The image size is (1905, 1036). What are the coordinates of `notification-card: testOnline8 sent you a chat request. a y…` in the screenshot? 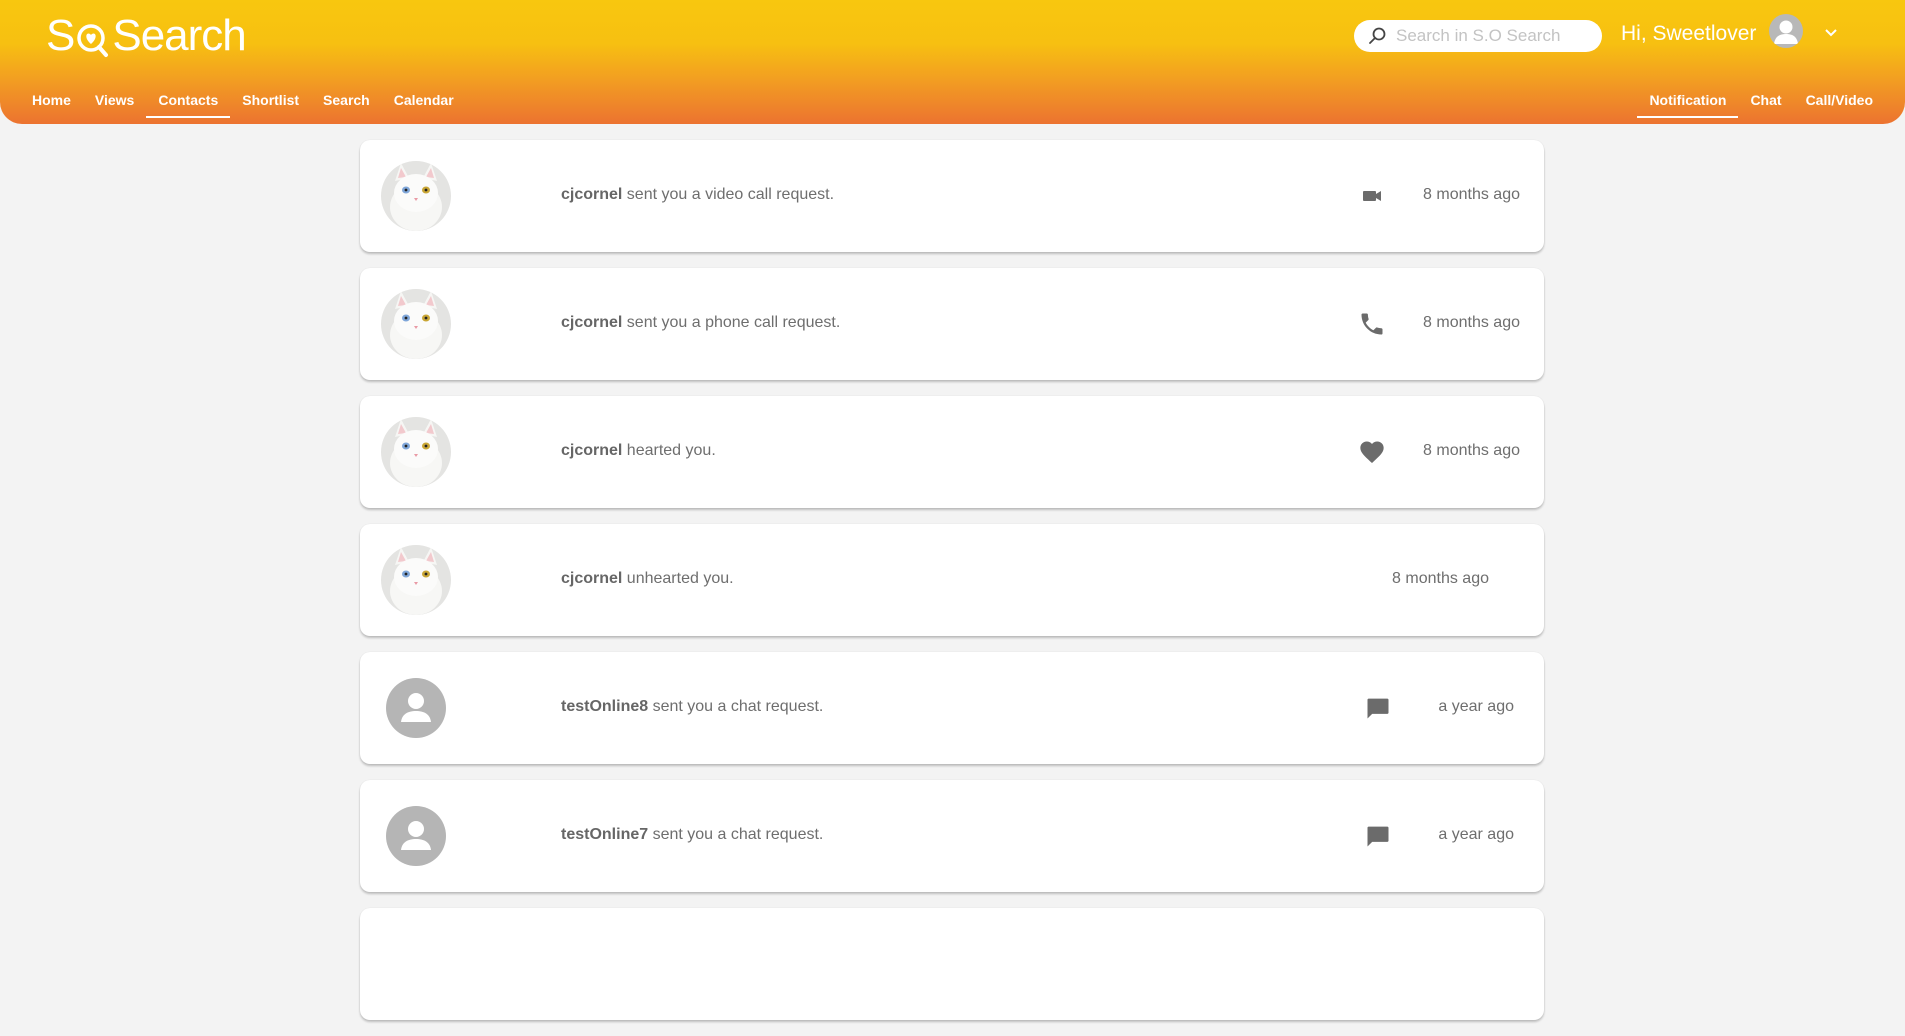 It's located at (952, 708).